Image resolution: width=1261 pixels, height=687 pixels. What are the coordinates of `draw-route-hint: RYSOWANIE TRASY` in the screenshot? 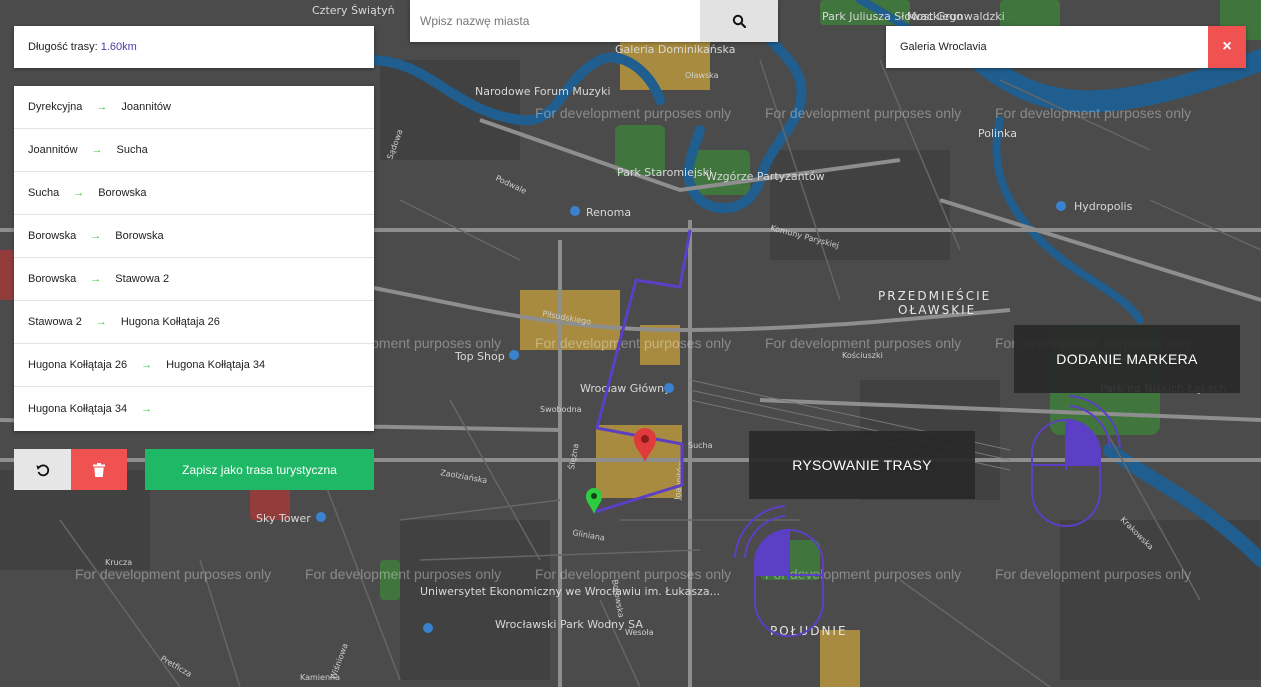 It's located at (862, 465).